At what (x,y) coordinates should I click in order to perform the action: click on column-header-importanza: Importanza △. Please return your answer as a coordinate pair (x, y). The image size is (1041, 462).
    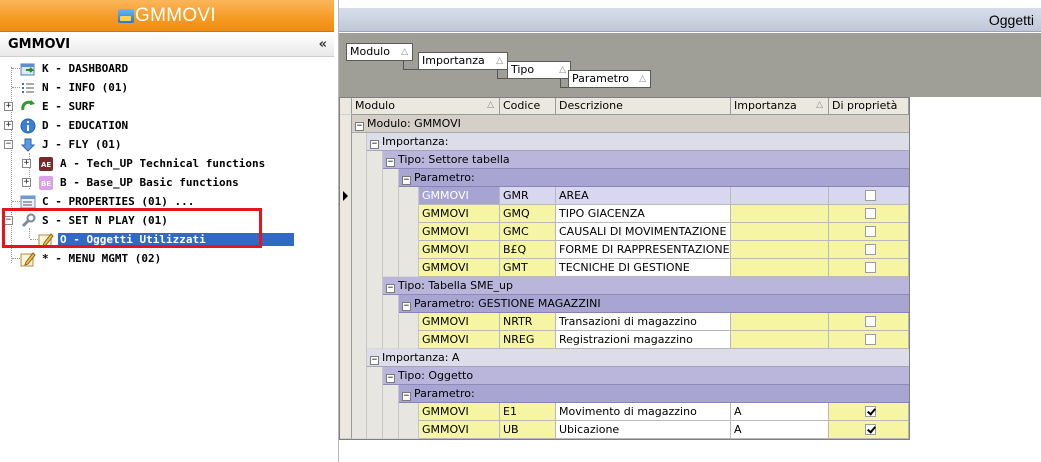
    Looking at the image, I should click on (780, 106).